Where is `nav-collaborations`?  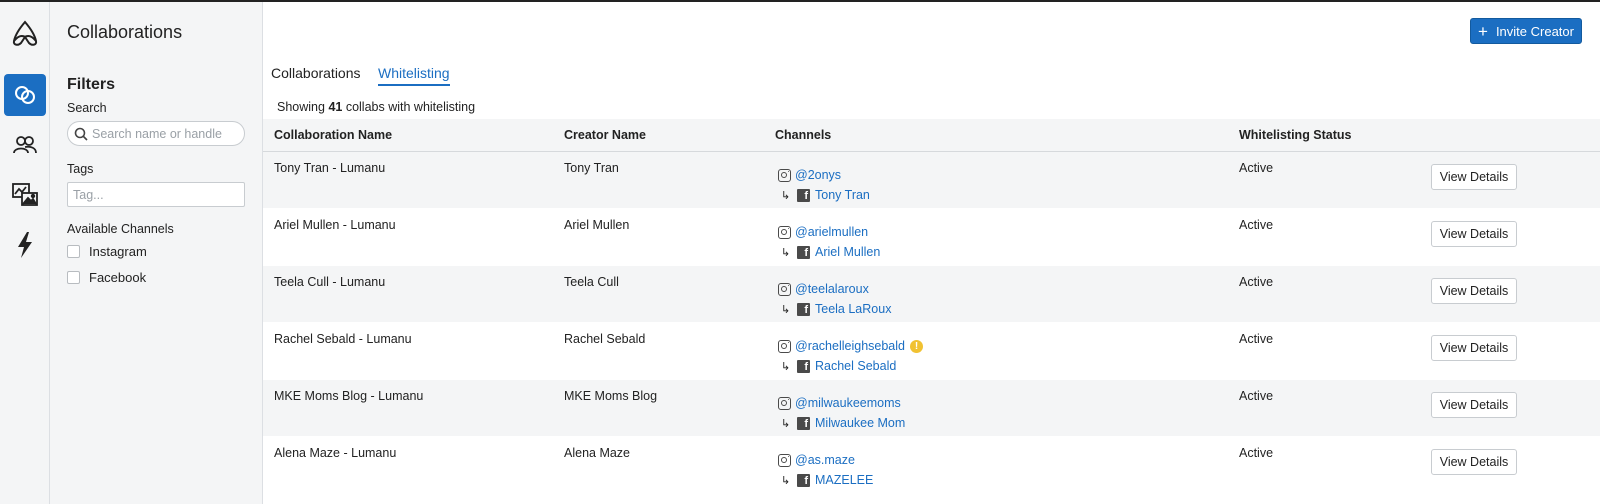 nav-collaborations is located at coordinates (25, 95).